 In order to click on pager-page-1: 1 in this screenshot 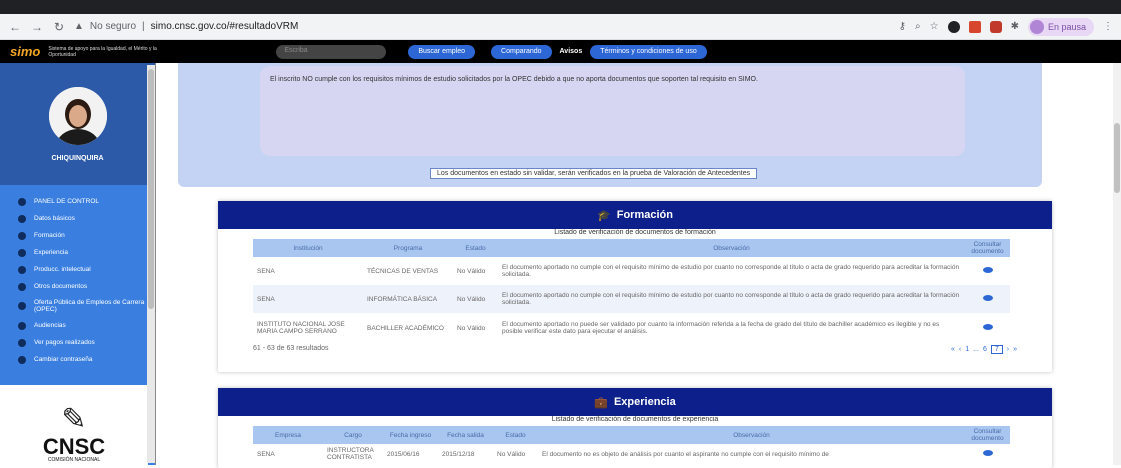, I will do `click(967, 349)`.